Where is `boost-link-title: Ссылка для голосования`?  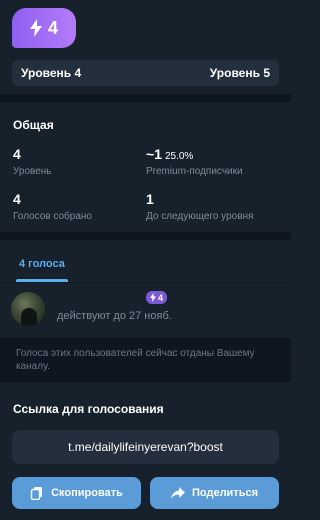 boost-link-title: Ссылка для голосования is located at coordinates (88, 409).